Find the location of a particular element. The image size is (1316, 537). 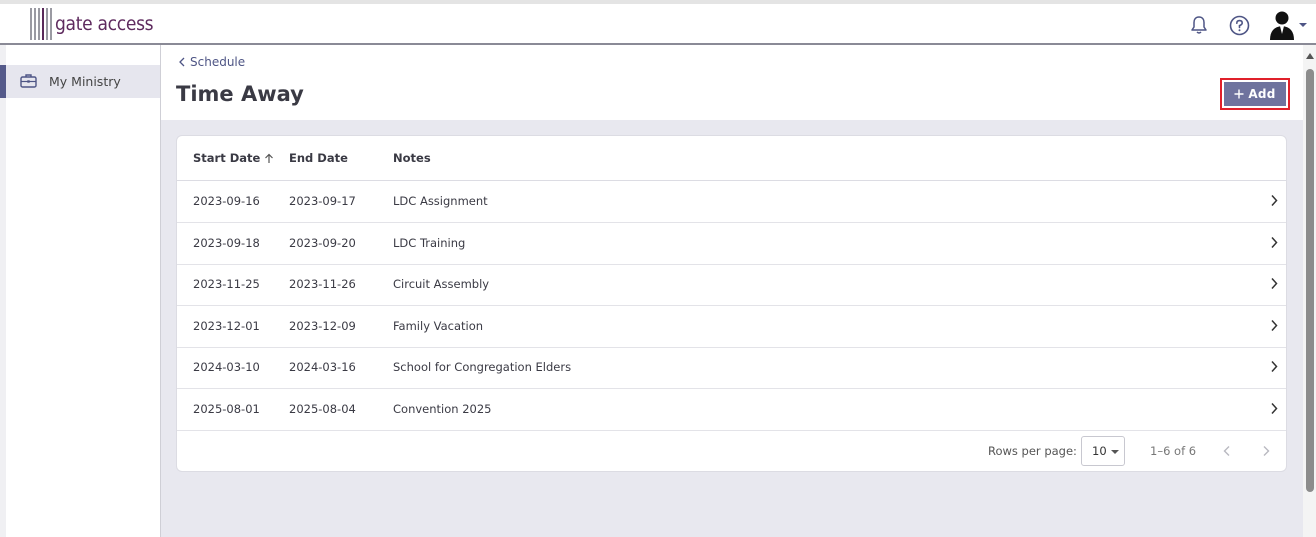

bell-icon is located at coordinates (1199, 25).